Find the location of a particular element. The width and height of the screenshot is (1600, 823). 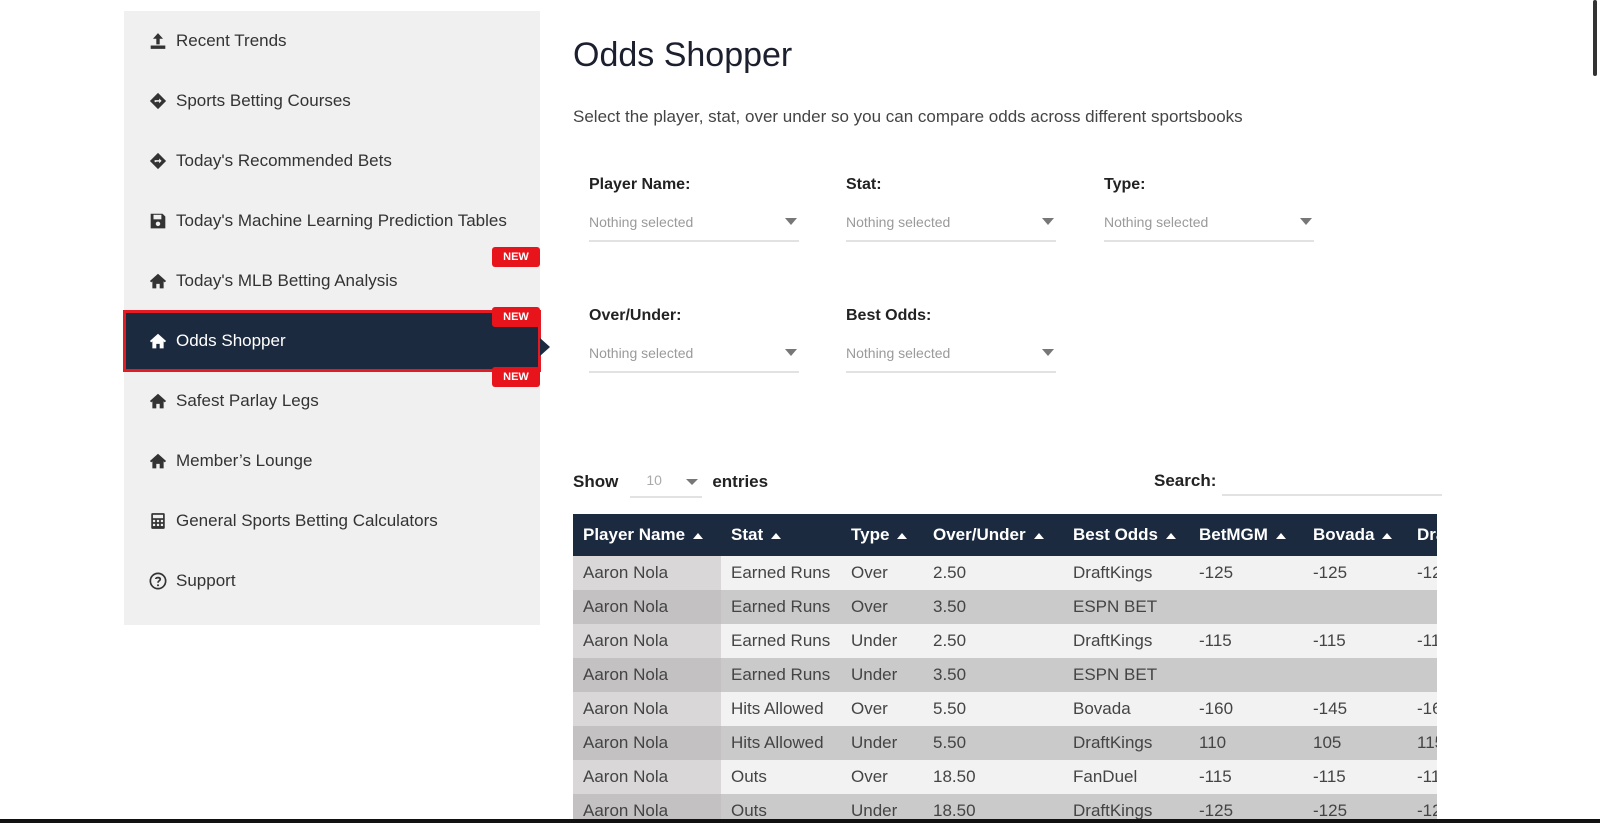

select-value: Nothing selected is located at coordinates (898, 353).